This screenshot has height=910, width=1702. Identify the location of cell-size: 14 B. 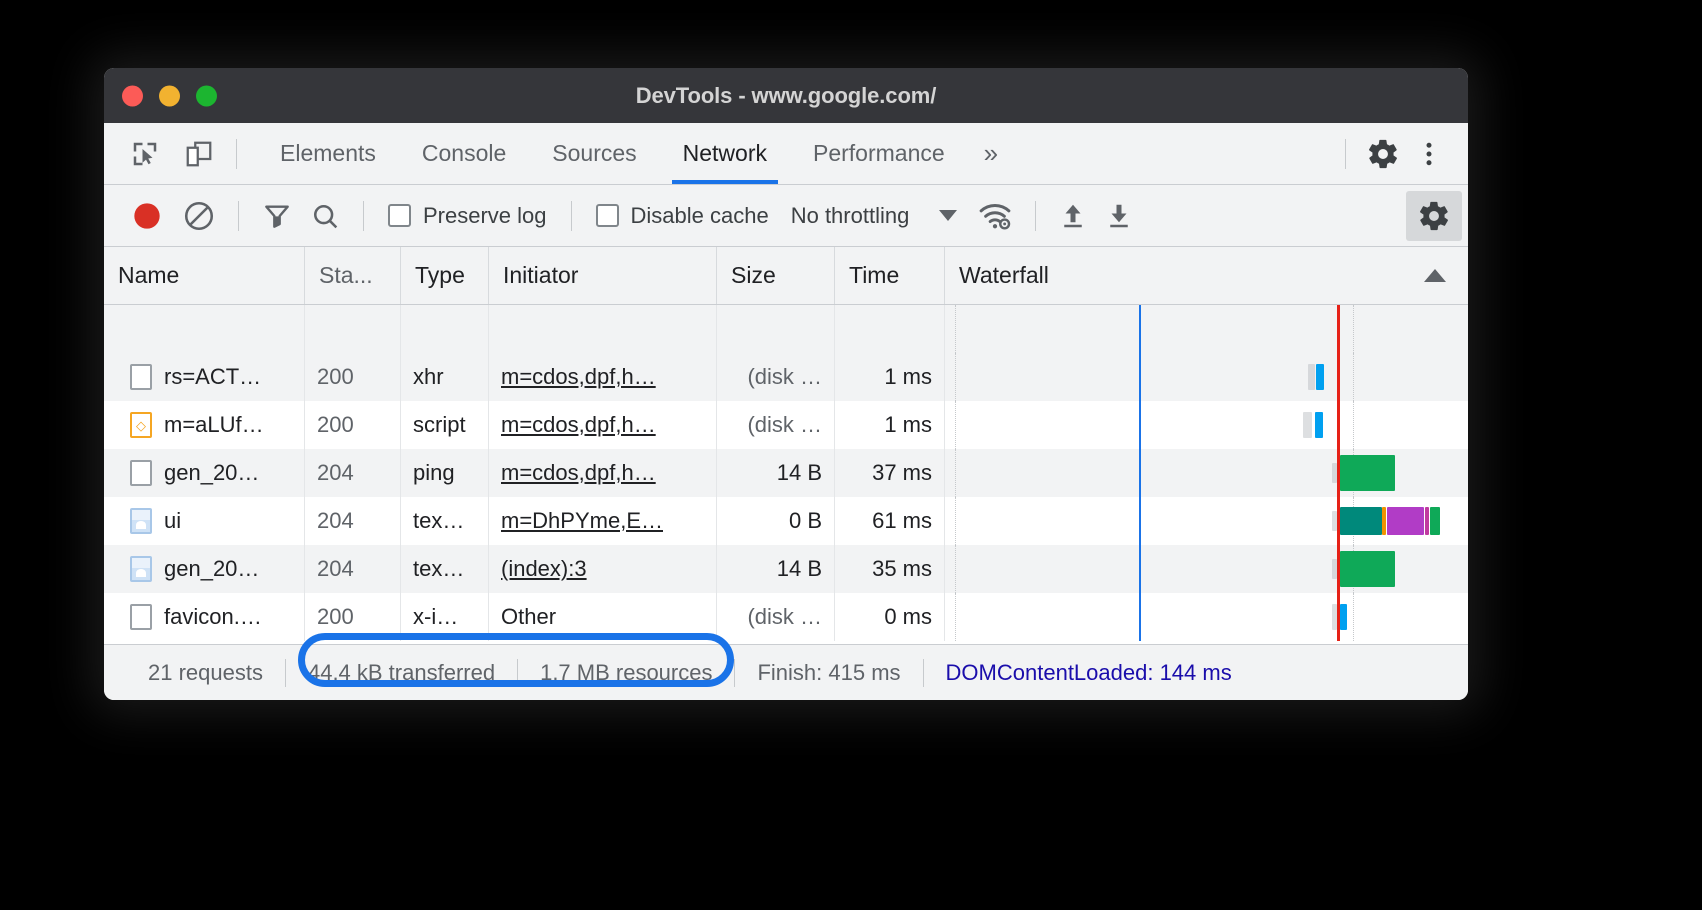
(775, 473).